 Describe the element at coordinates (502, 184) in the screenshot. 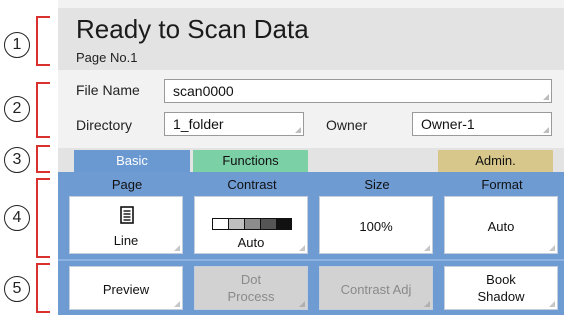

I see `format-header: Format` at that location.